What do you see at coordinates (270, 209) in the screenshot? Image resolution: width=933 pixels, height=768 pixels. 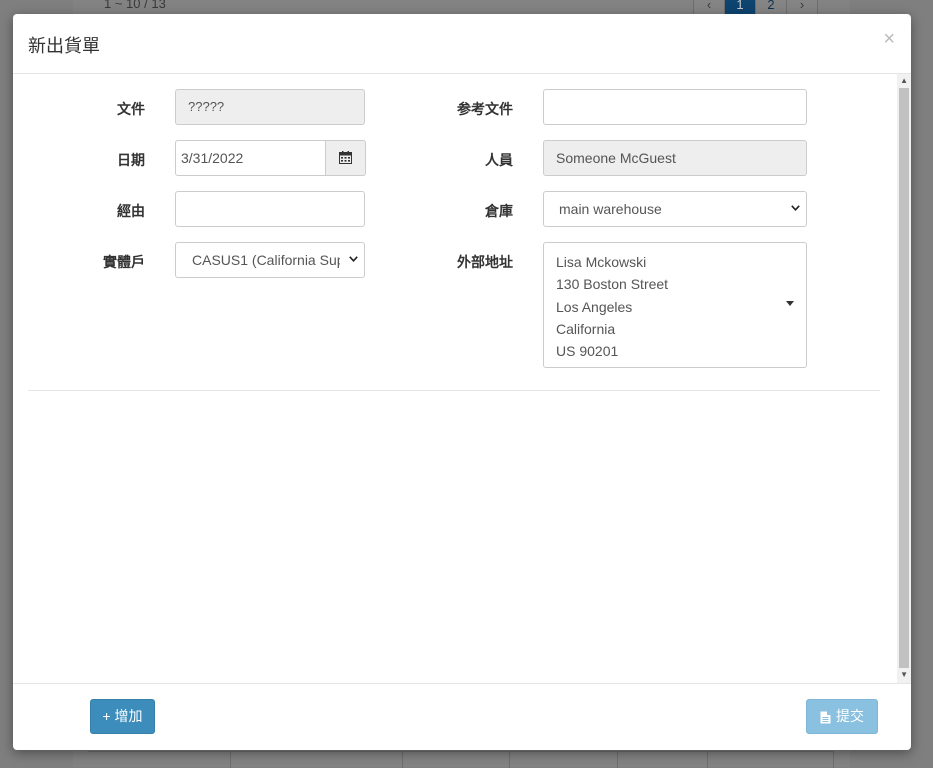 I see `via-input` at bounding box center [270, 209].